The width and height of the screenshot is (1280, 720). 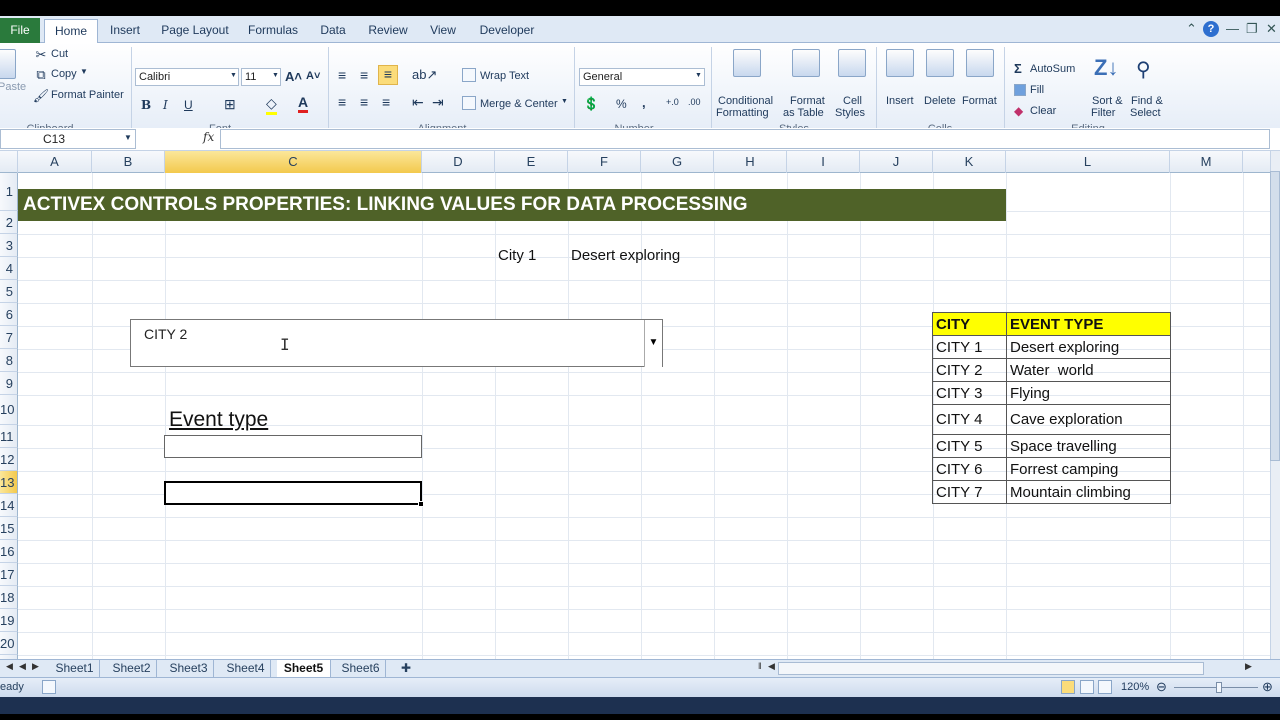 I want to click on format-cells-button: Format, so click(x=979, y=101).